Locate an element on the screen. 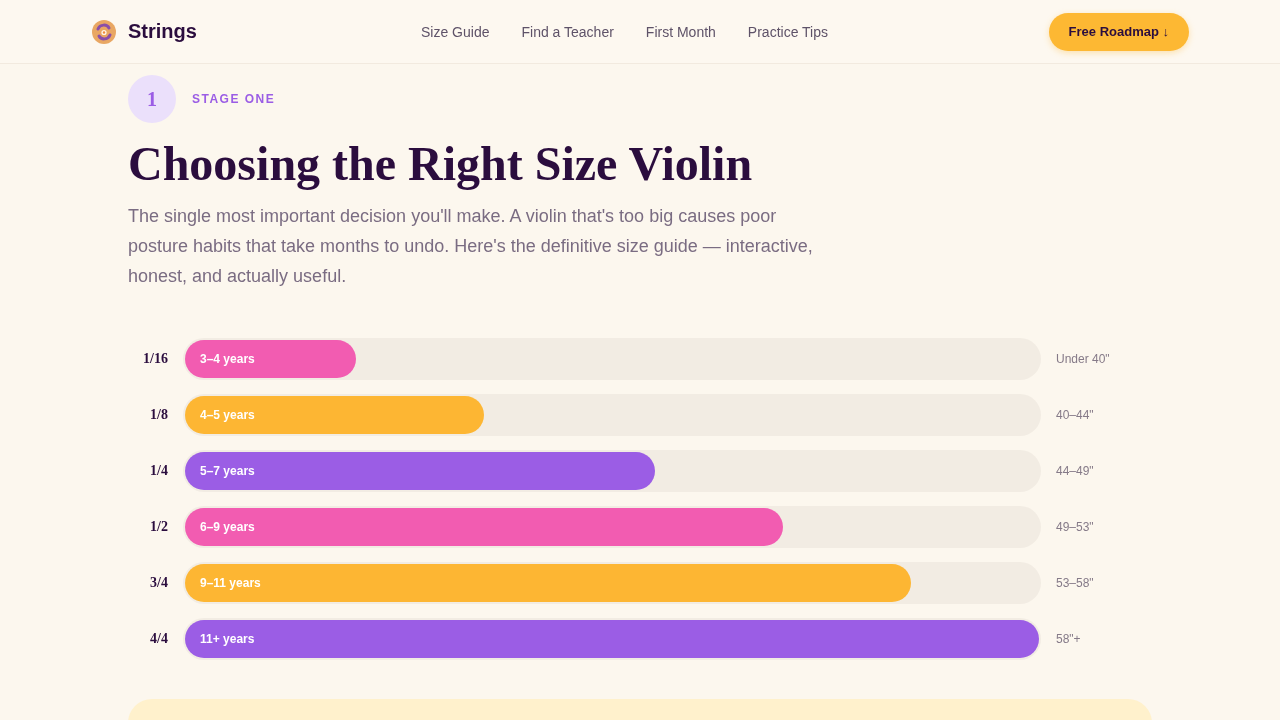  stage-number-badge: 1 is located at coordinates (152, 99).